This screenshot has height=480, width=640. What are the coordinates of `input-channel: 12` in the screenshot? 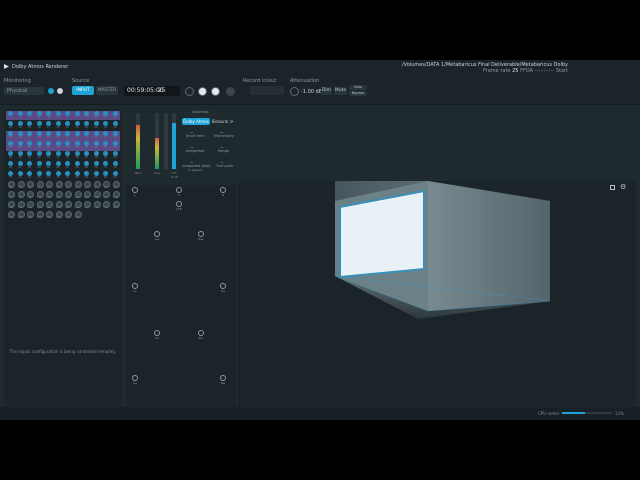 It's located at (115, 115).